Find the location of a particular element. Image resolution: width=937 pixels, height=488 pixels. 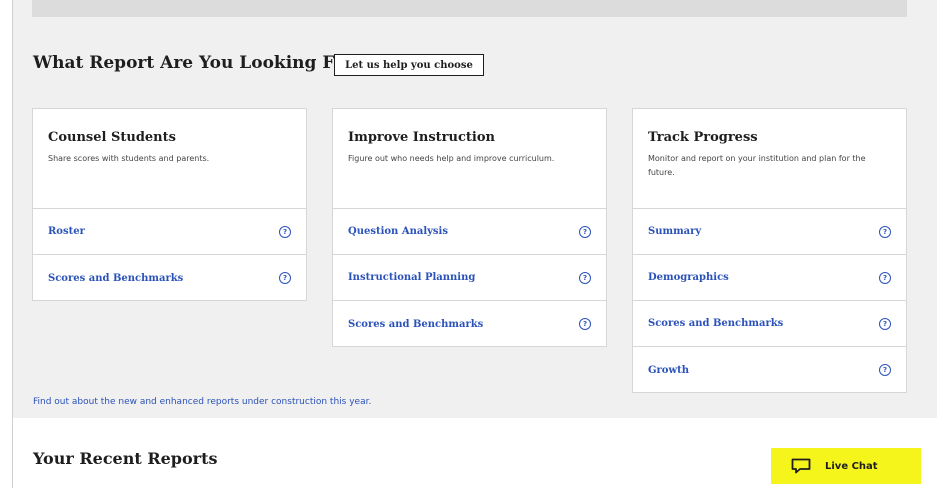

report-link-label: Instructional Planning is located at coordinates (412, 277).